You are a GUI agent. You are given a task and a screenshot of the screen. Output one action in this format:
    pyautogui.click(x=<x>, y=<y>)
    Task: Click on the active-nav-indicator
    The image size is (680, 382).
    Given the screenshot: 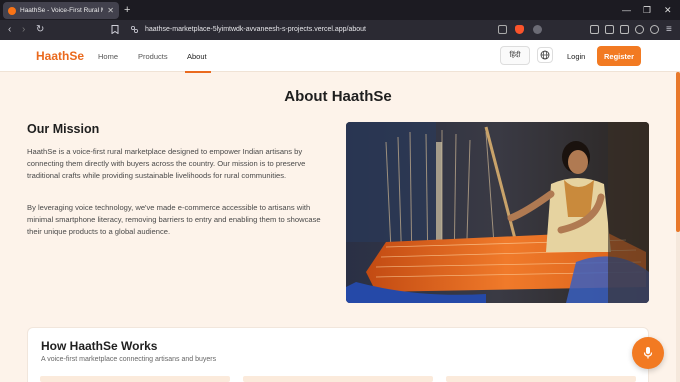 What is the action you would take?
    pyautogui.click(x=198, y=72)
    